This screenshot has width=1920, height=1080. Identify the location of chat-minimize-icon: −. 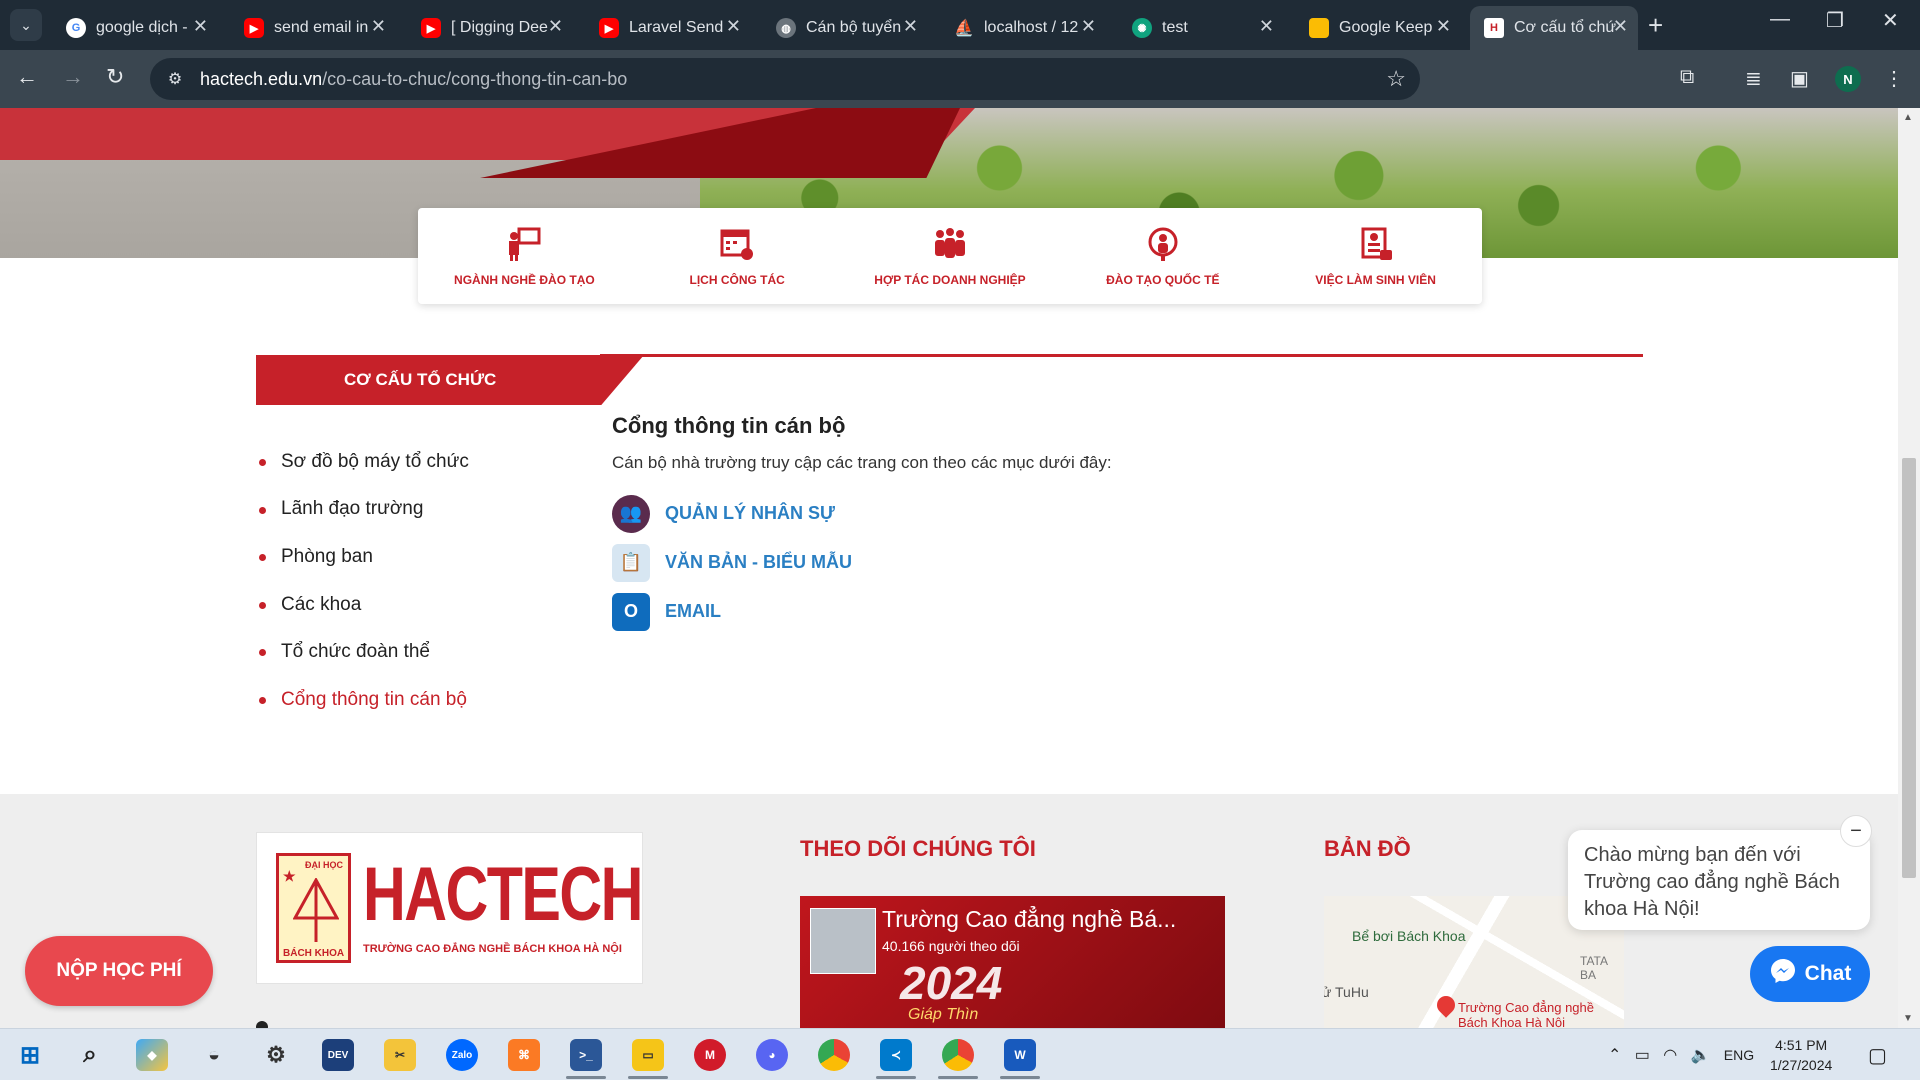
(1856, 831).